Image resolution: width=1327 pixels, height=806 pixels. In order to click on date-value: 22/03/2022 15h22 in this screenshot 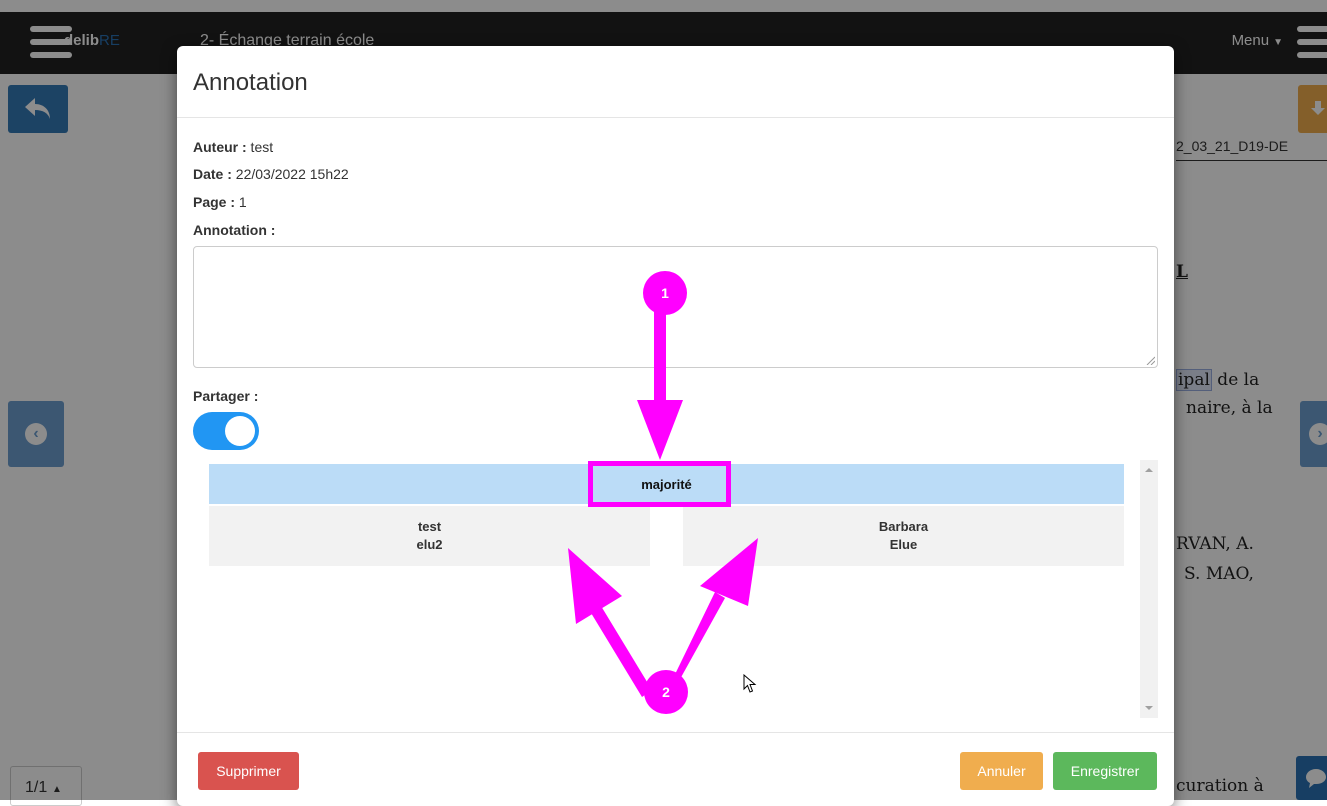, I will do `click(290, 174)`.